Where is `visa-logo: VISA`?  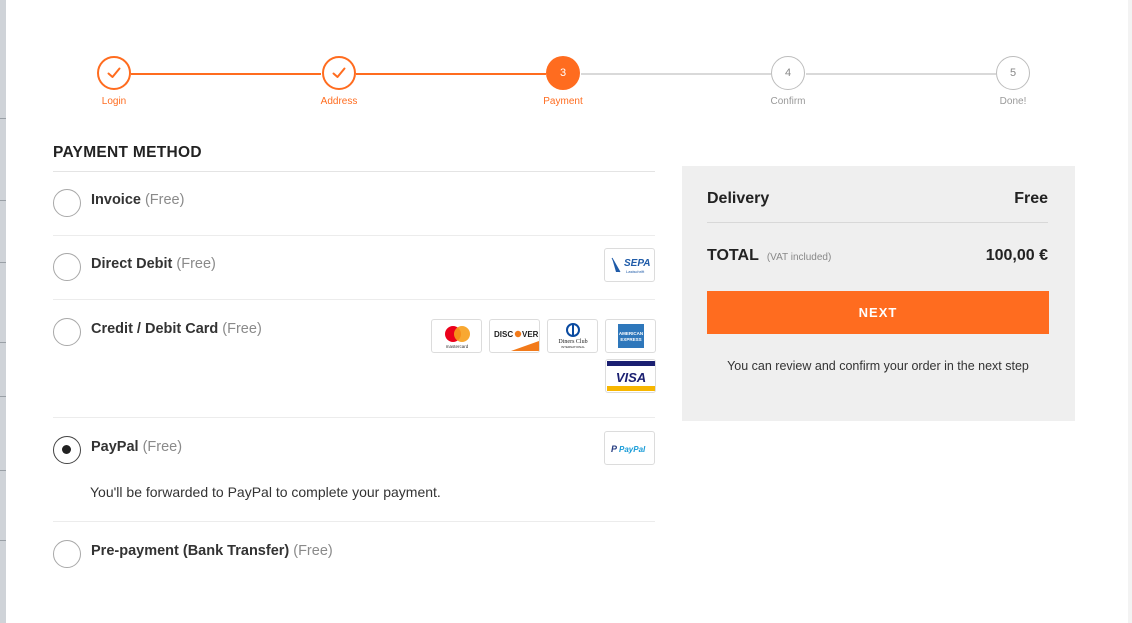
visa-logo: VISA is located at coordinates (630, 376).